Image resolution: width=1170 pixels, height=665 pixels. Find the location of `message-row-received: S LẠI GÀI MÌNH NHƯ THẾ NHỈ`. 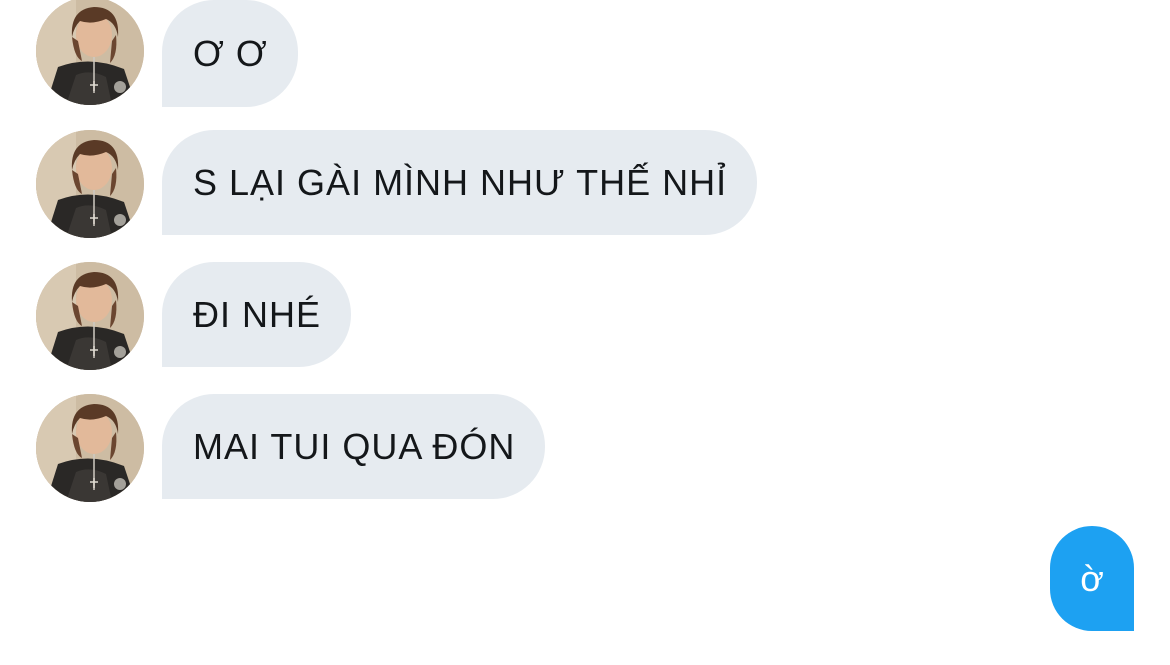

message-row-received: S LẠI GÀI MÌNH NHƯ THẾ NHỈ is located at coordinates (397, 184).